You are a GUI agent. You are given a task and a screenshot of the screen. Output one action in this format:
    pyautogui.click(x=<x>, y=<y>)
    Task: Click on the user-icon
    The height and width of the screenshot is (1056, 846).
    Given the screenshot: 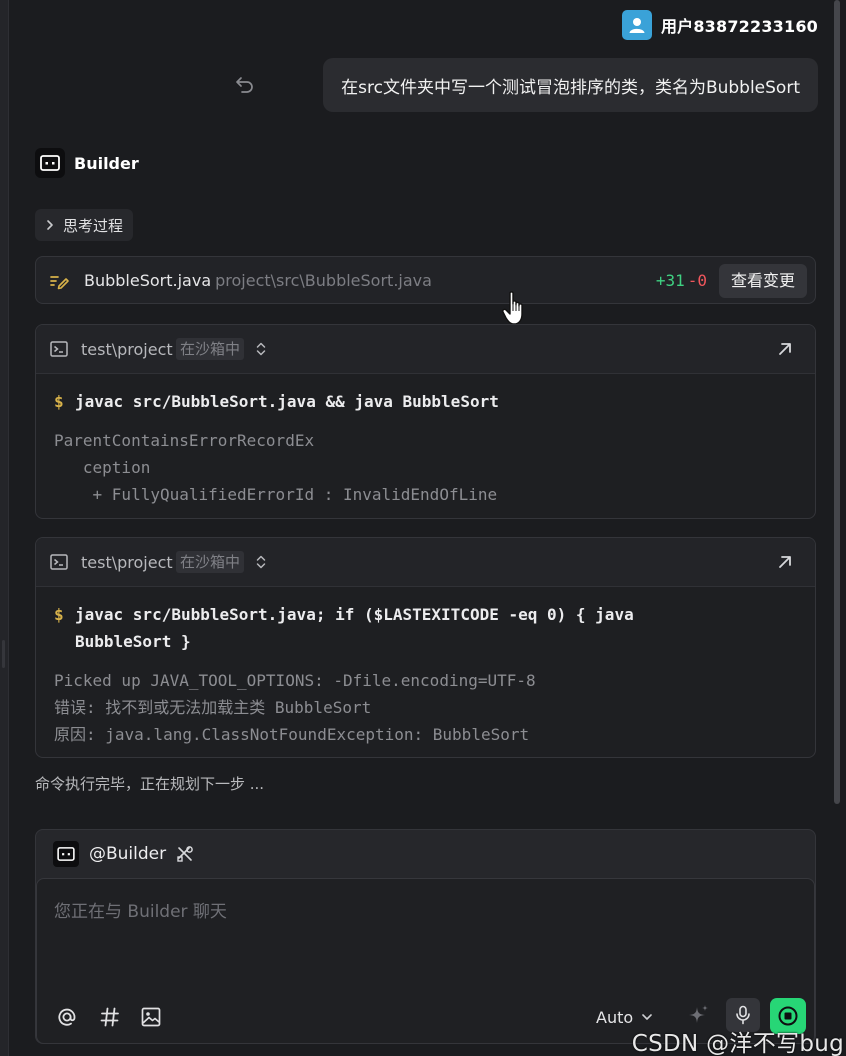 What is the action you would take?
    pyautogui.click(x=637, y=25)
    